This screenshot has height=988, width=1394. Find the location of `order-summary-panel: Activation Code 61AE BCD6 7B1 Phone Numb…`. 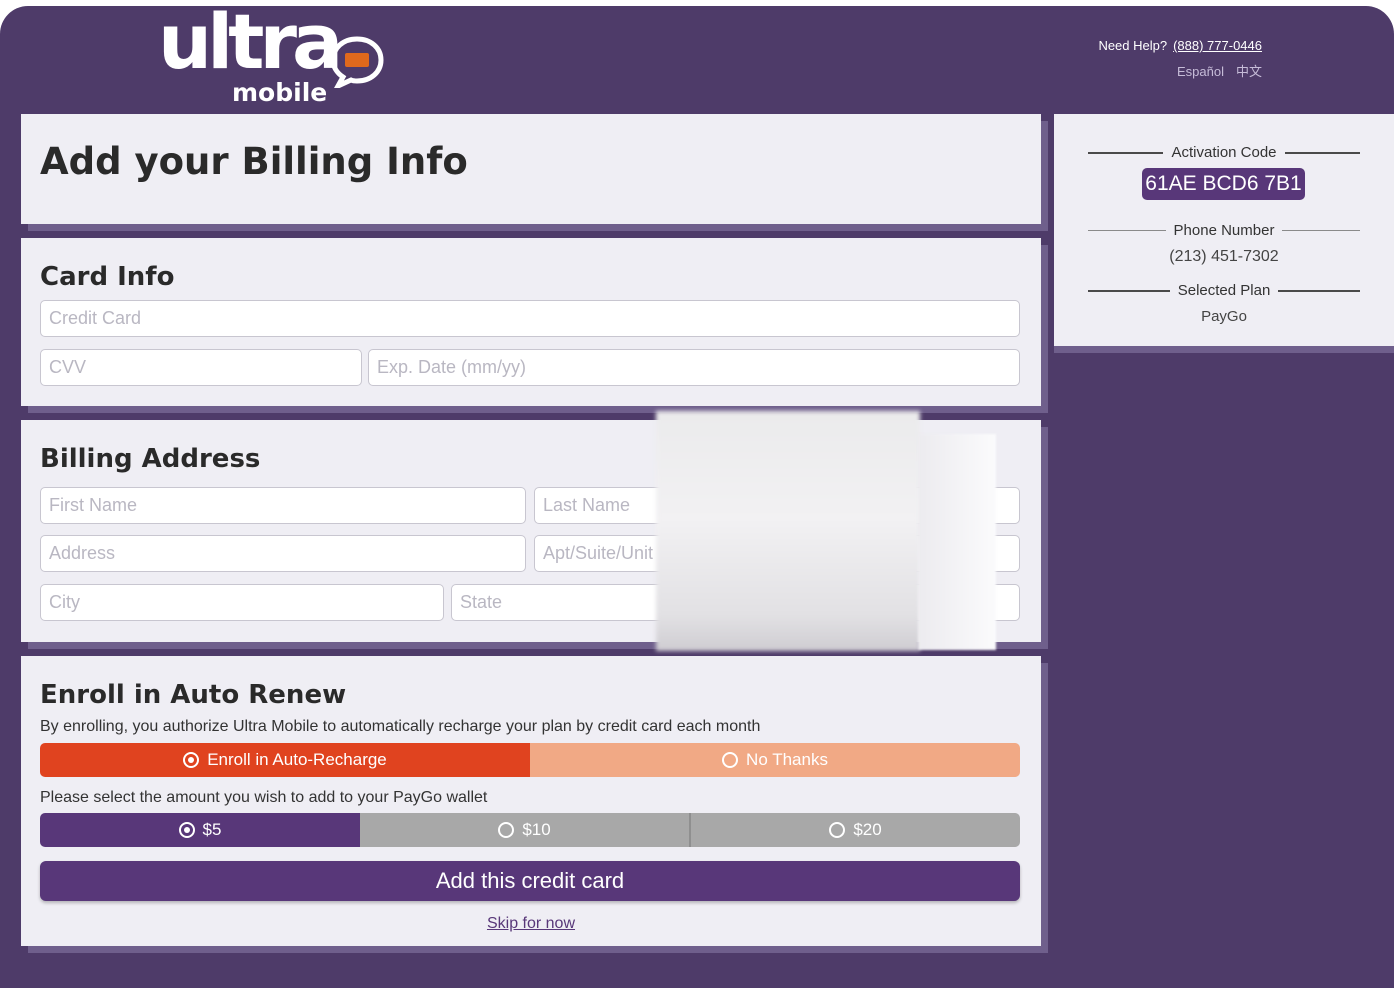

order-summary-panel: Activation Code 61AE BCD6 7B1 Phone Numb… is located at coordinates (1224, 230).